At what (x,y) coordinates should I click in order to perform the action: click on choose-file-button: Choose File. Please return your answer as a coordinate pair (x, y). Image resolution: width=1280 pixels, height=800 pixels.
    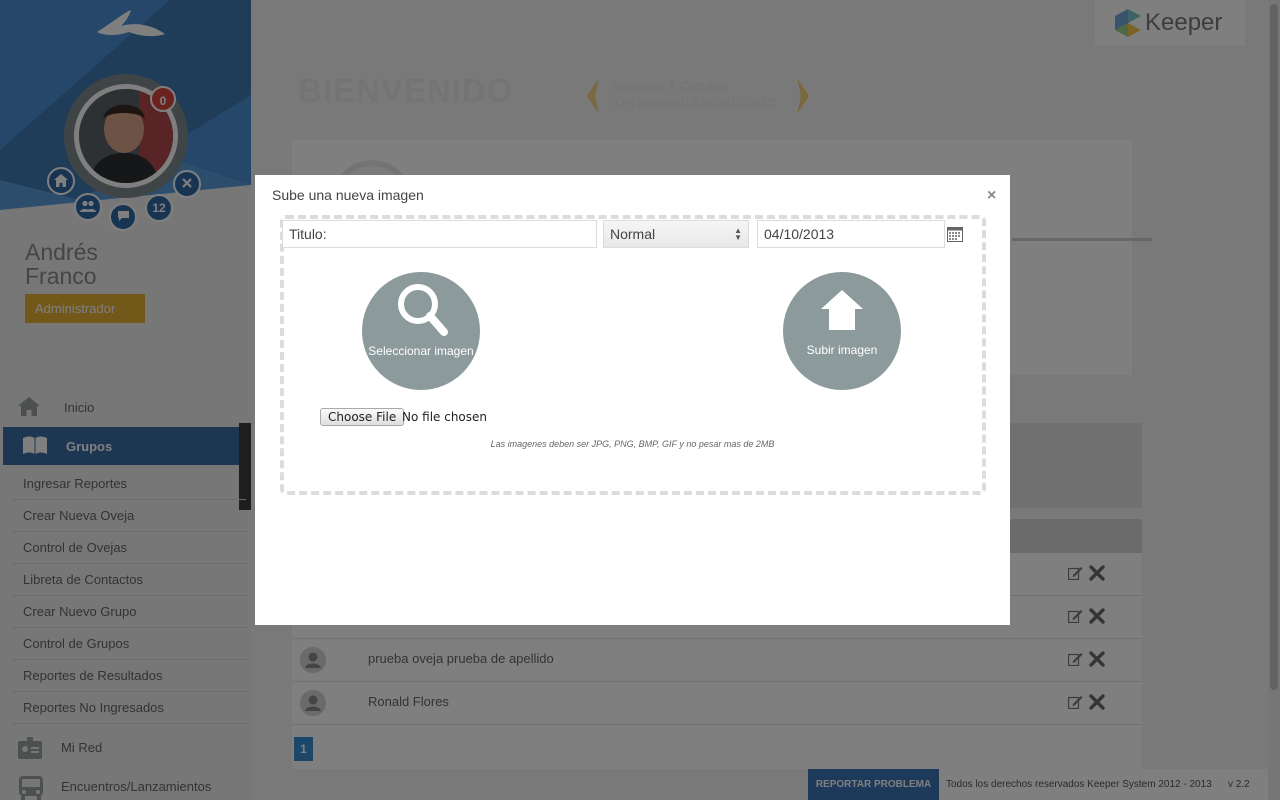
    Looking at the image, I should click on (362, 417).